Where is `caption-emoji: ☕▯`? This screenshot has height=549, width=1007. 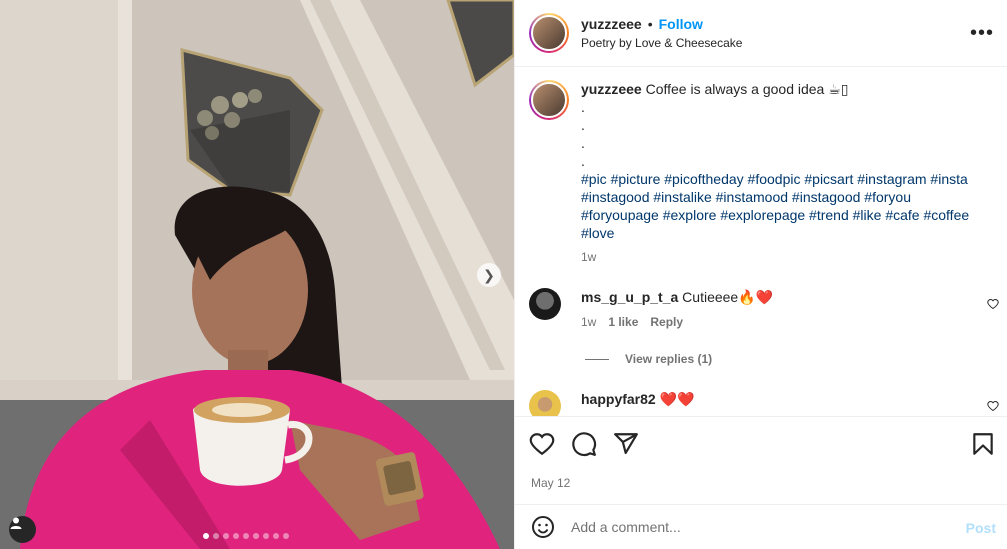 caption-emoji: ☕▯ is located at coordinates (838, 89).